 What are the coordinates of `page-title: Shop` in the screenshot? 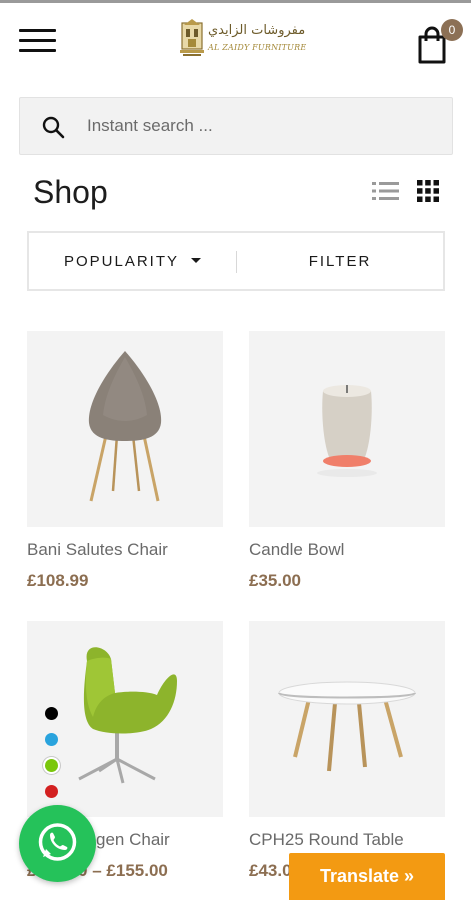 It's located at (70, 192).